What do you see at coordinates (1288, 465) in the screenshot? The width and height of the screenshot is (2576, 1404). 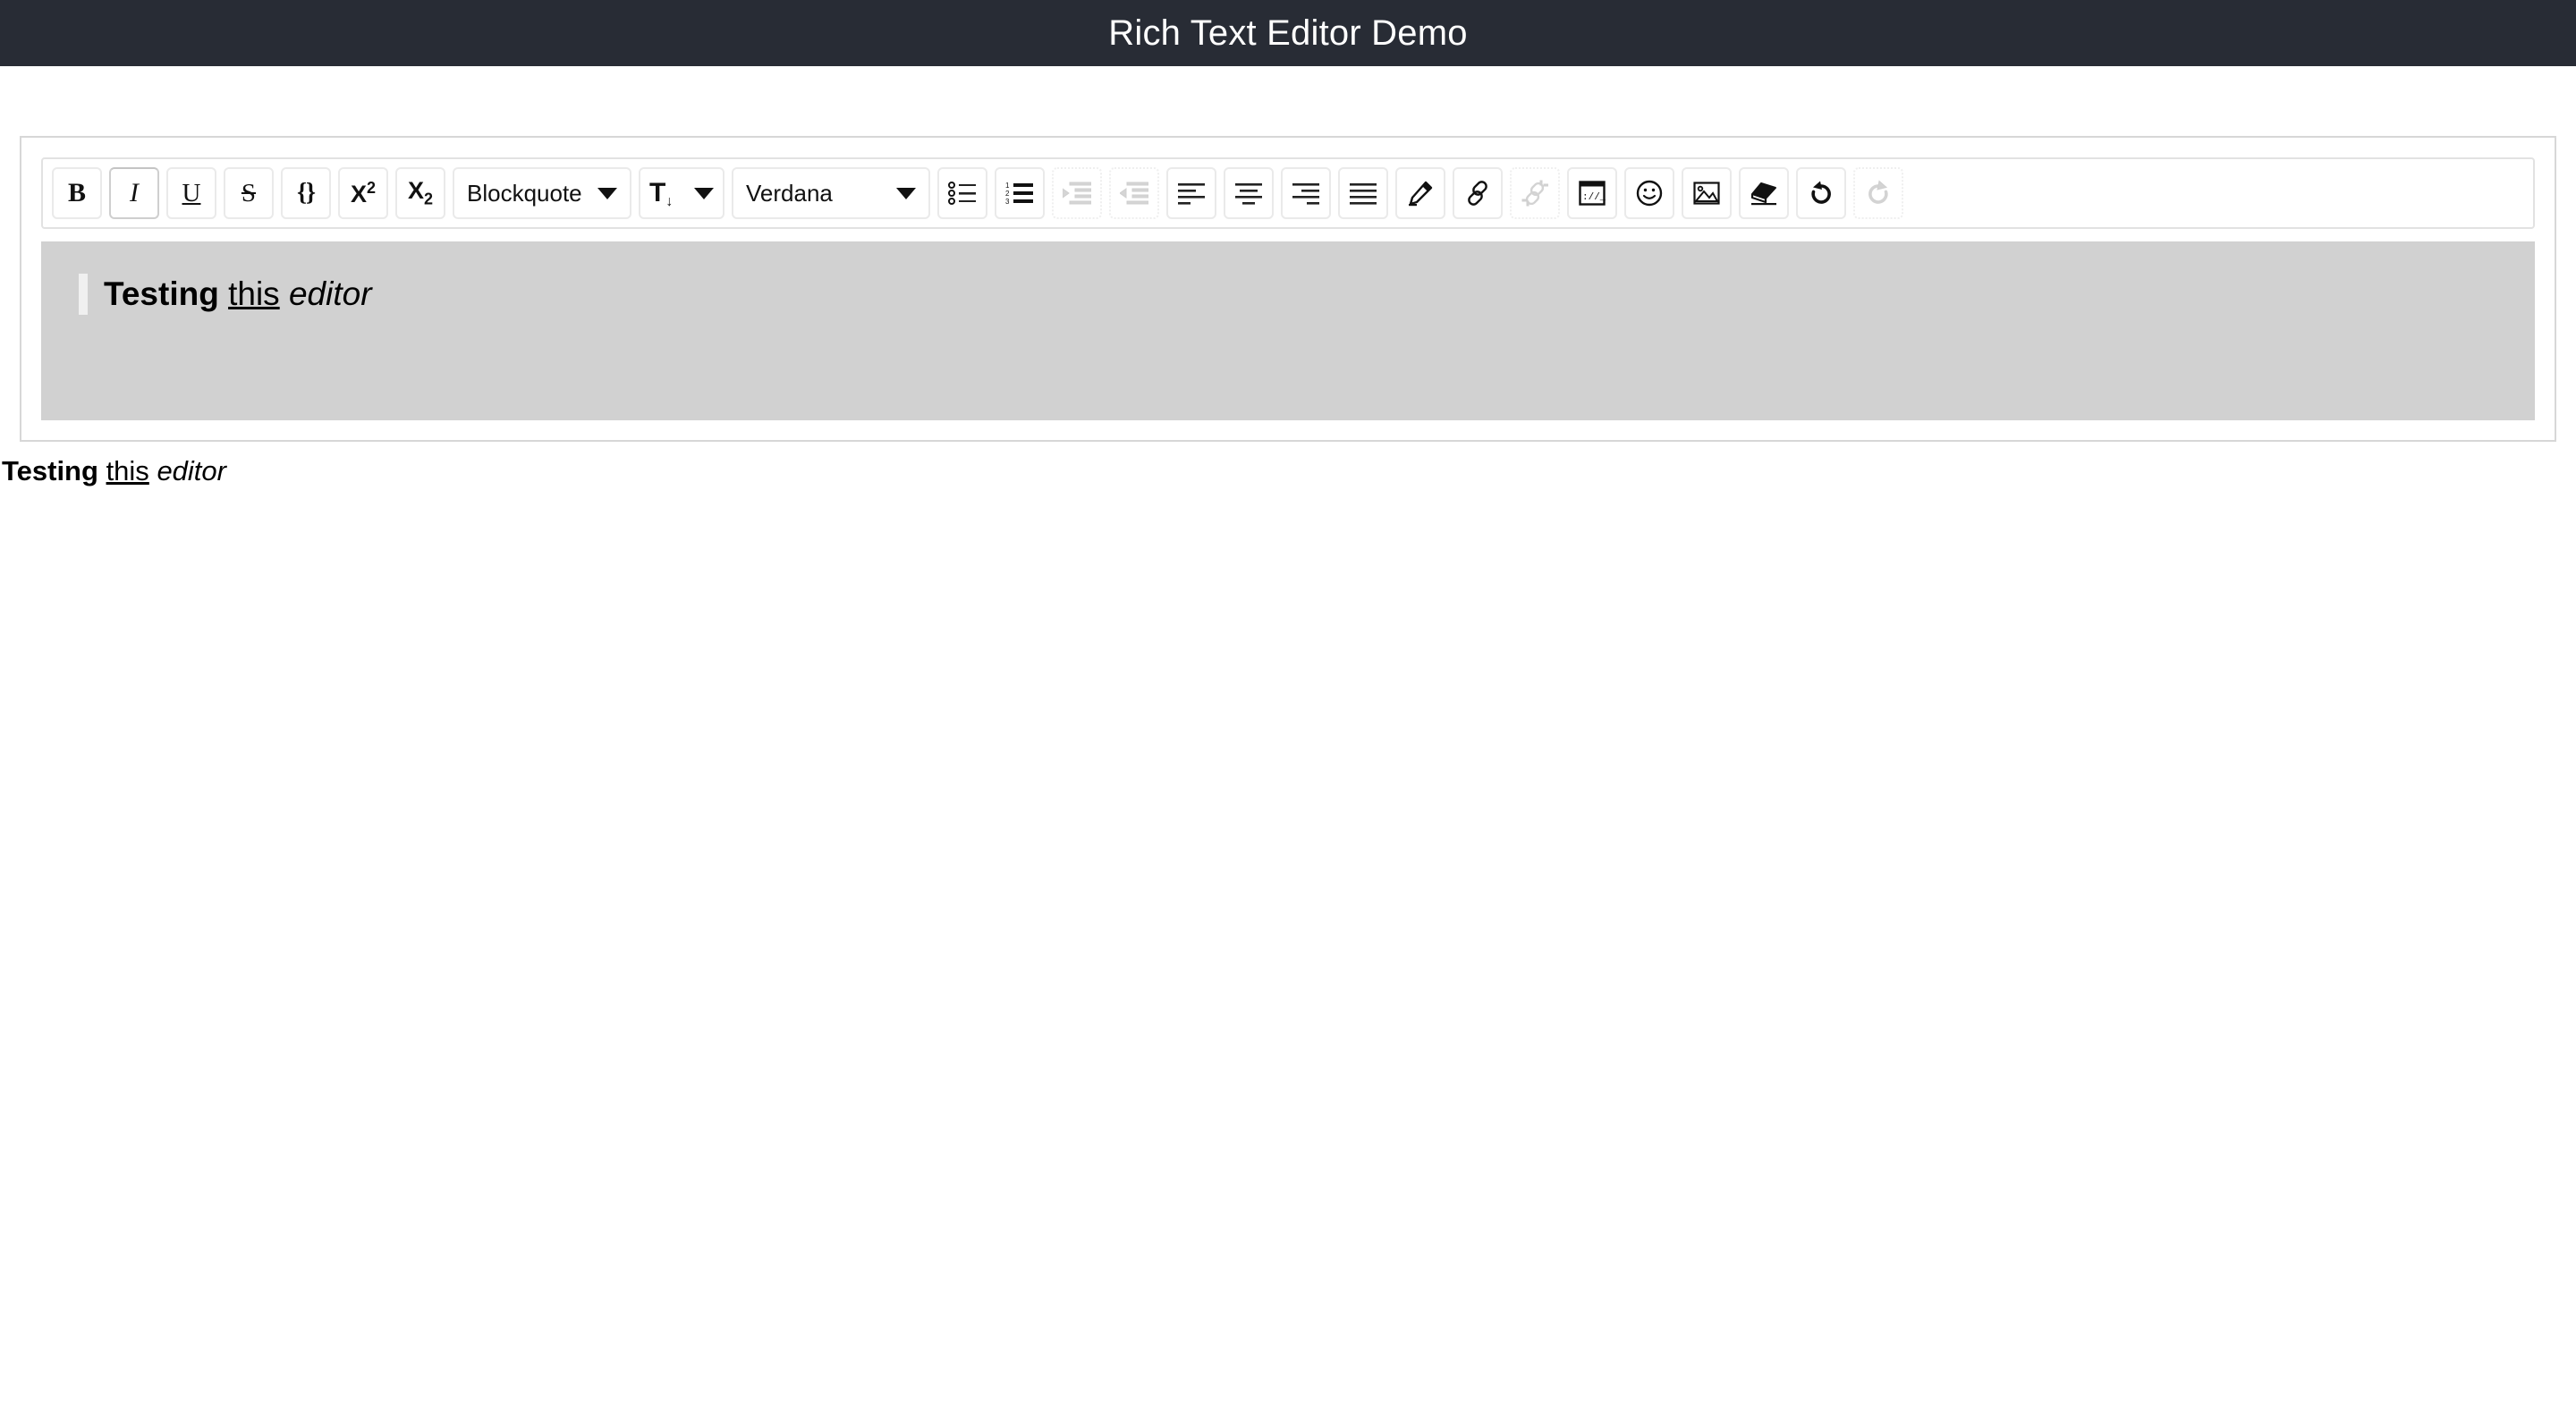 I see `preview-output: Testing this editor` at bounding box center [1288, 465].